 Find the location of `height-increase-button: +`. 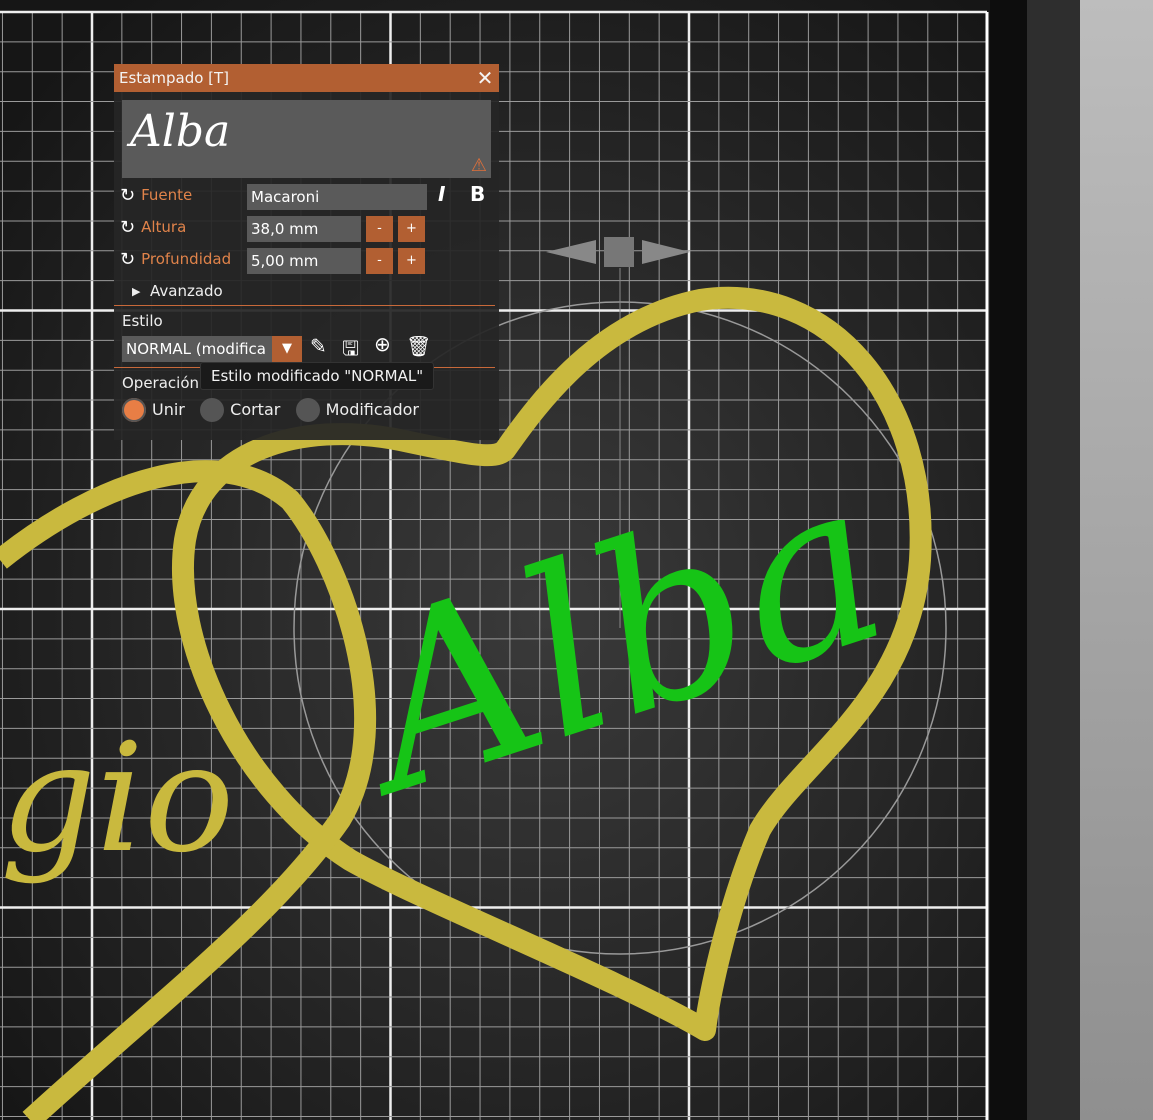

height-increase-button: + is located at coordinates (411, 229).